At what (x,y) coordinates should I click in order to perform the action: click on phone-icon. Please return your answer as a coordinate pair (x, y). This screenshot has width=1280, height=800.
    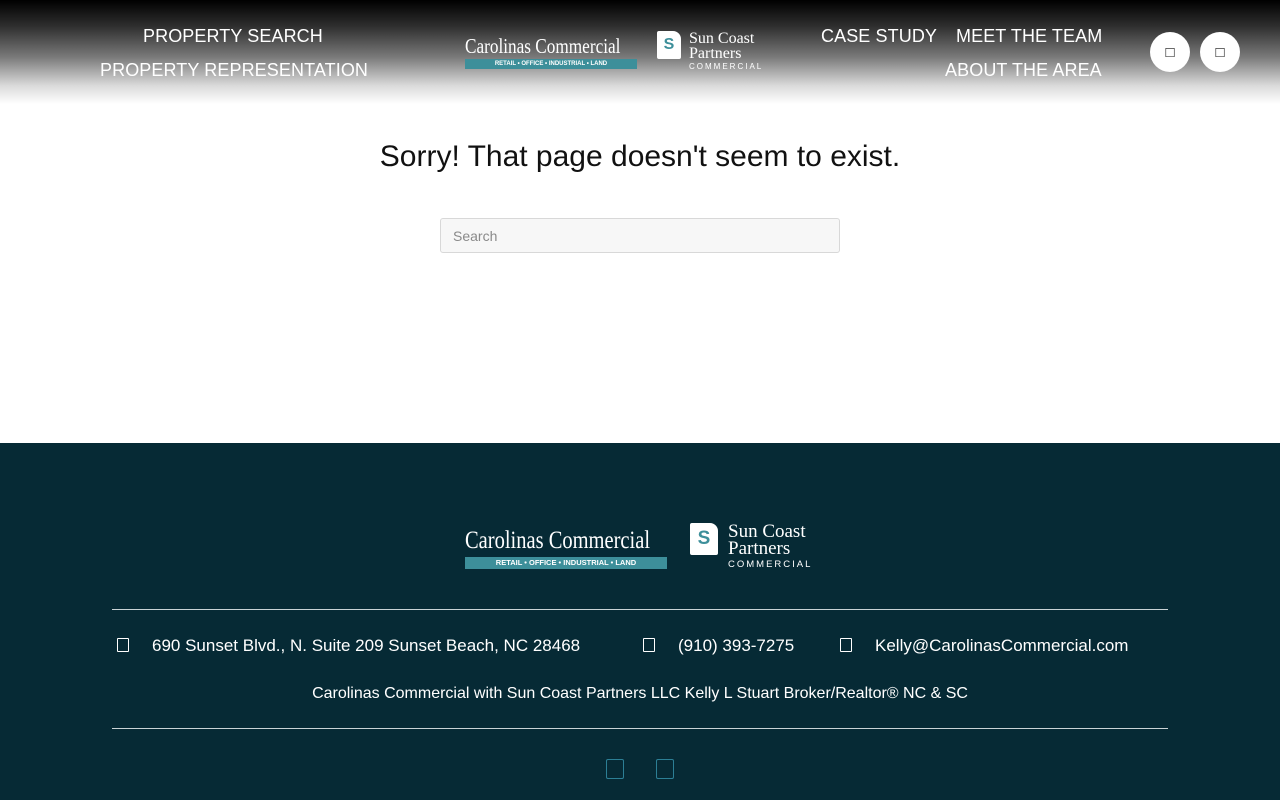
    Looking at the image, I should click on (649, 645).